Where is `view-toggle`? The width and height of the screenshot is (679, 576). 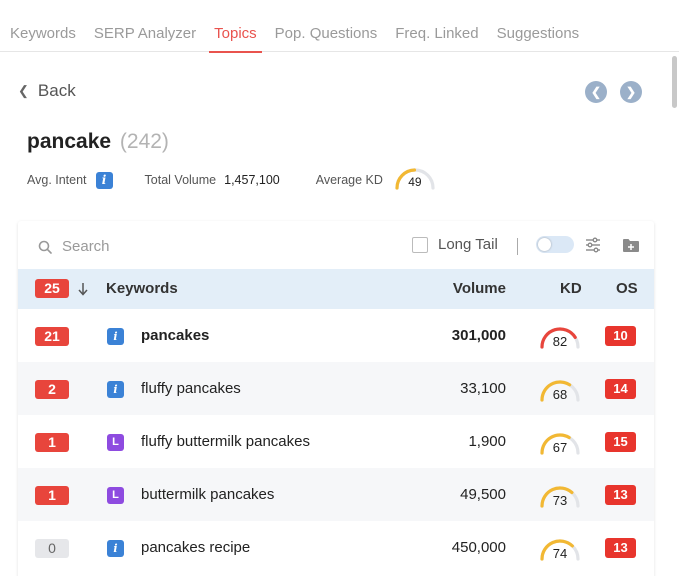 view-toggle is located at coordinates (555, 244).